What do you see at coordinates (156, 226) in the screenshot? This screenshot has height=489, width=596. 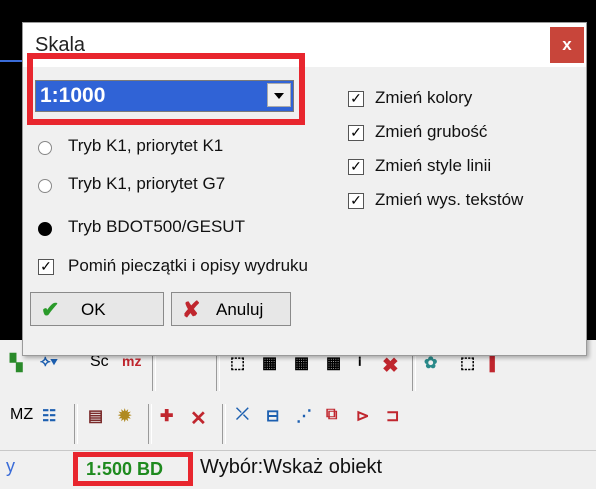 I see `radio-label-bdot500: Tryb BDOT500/GESUT` at bounding box center [156, 226].